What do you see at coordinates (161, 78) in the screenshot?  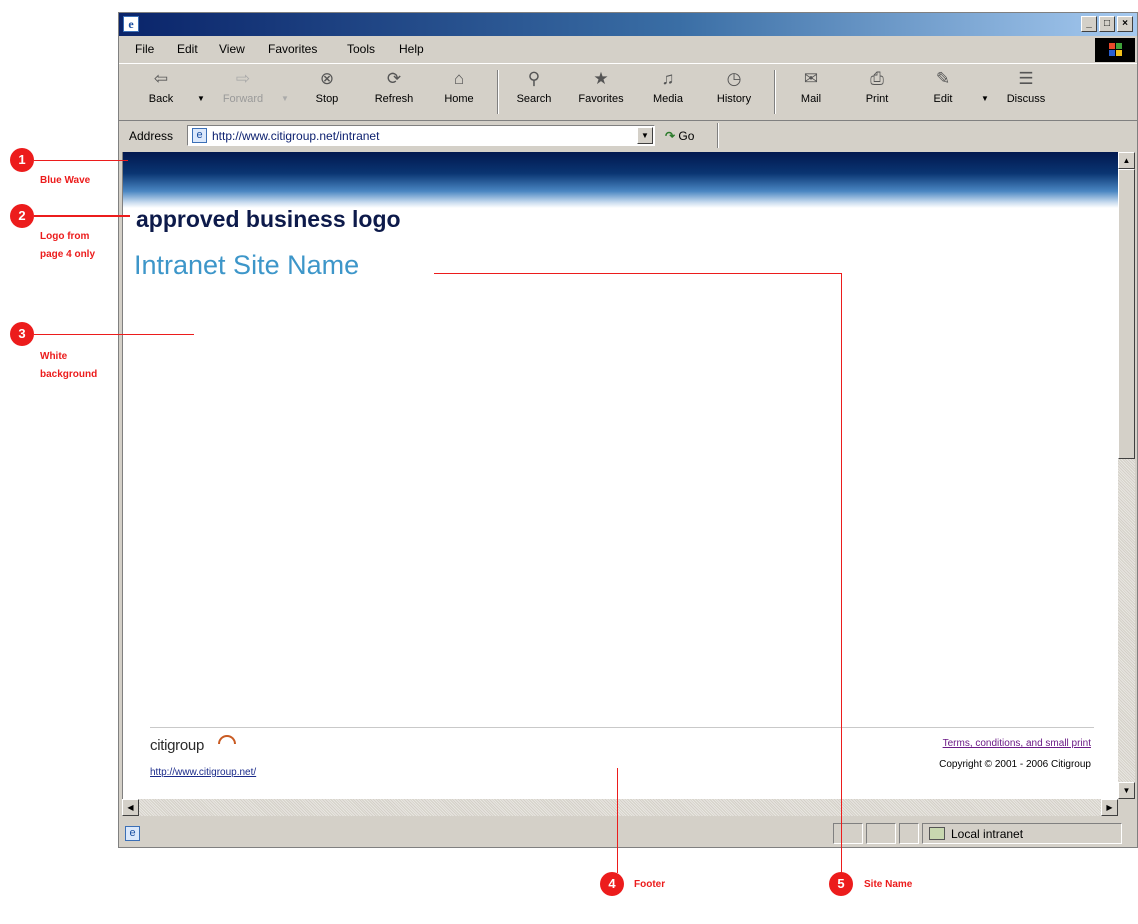 I see `back-arrow-icon: ⇦` at bounding box center [161, 78].